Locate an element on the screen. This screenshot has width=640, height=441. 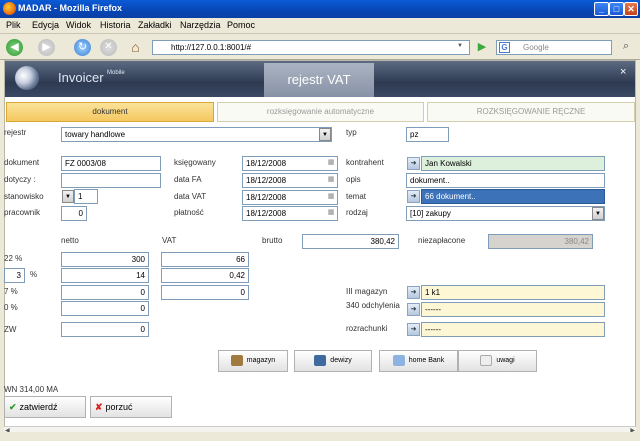
rate-zw-label: ZW is located at coordinates (10, 329).